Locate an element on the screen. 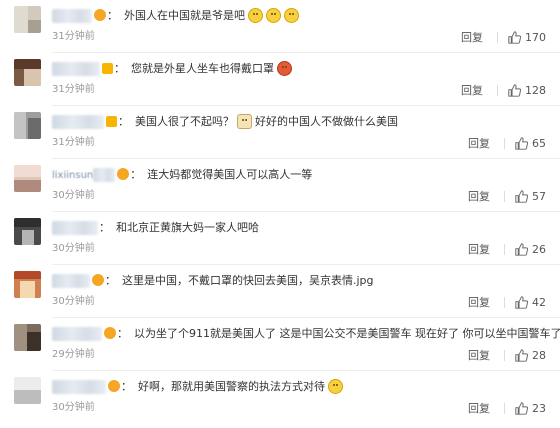 The width and height of the screenshot is (560, 428). comment-content: ：美国人很了不起吗？ 好好的中国人不做做什么美国 is located at coordinates (303, 122).